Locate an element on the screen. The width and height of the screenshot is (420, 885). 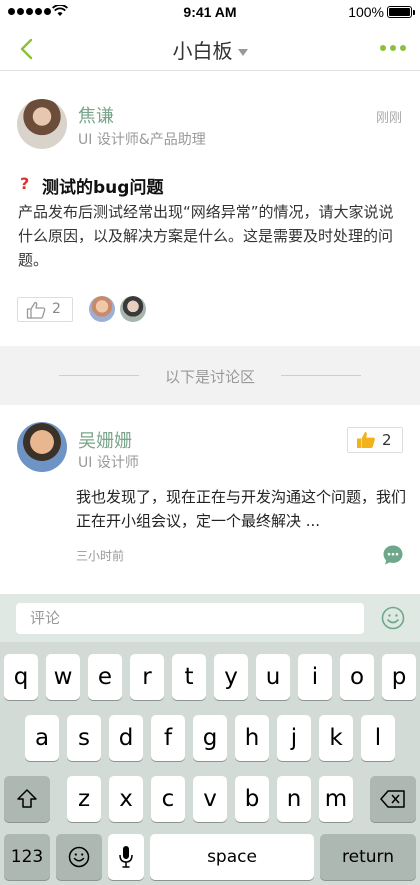
divider-label: 以下是讨论区 is located at coordinates (209, 377).